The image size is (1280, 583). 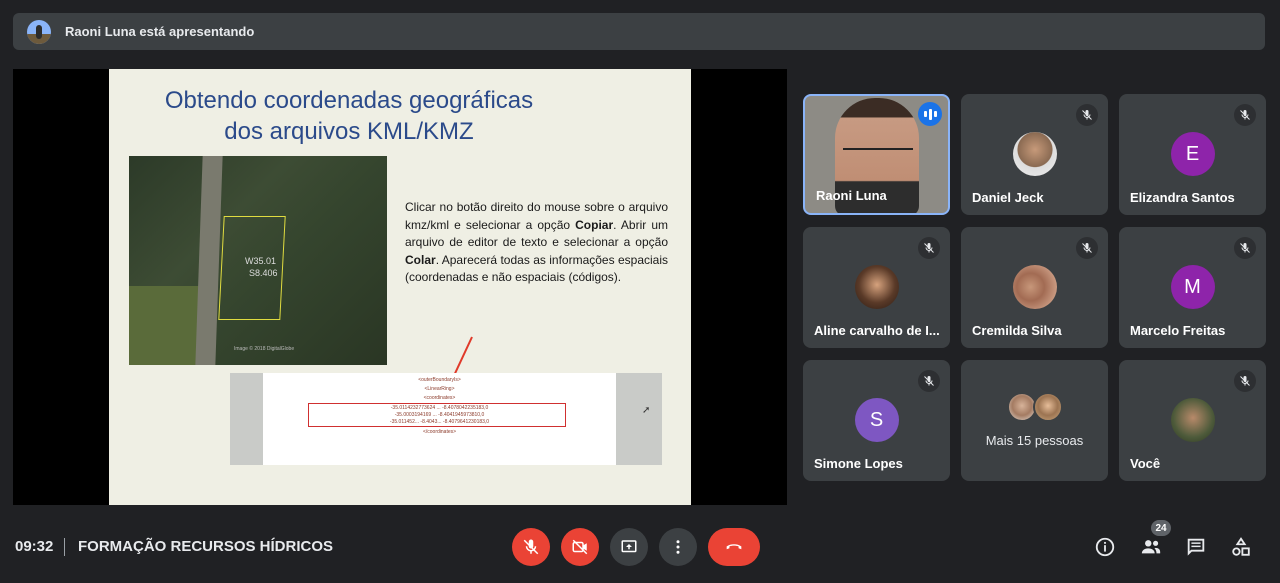 I want to click on code-line: <LinearRing>, so click(x=439, y=389).